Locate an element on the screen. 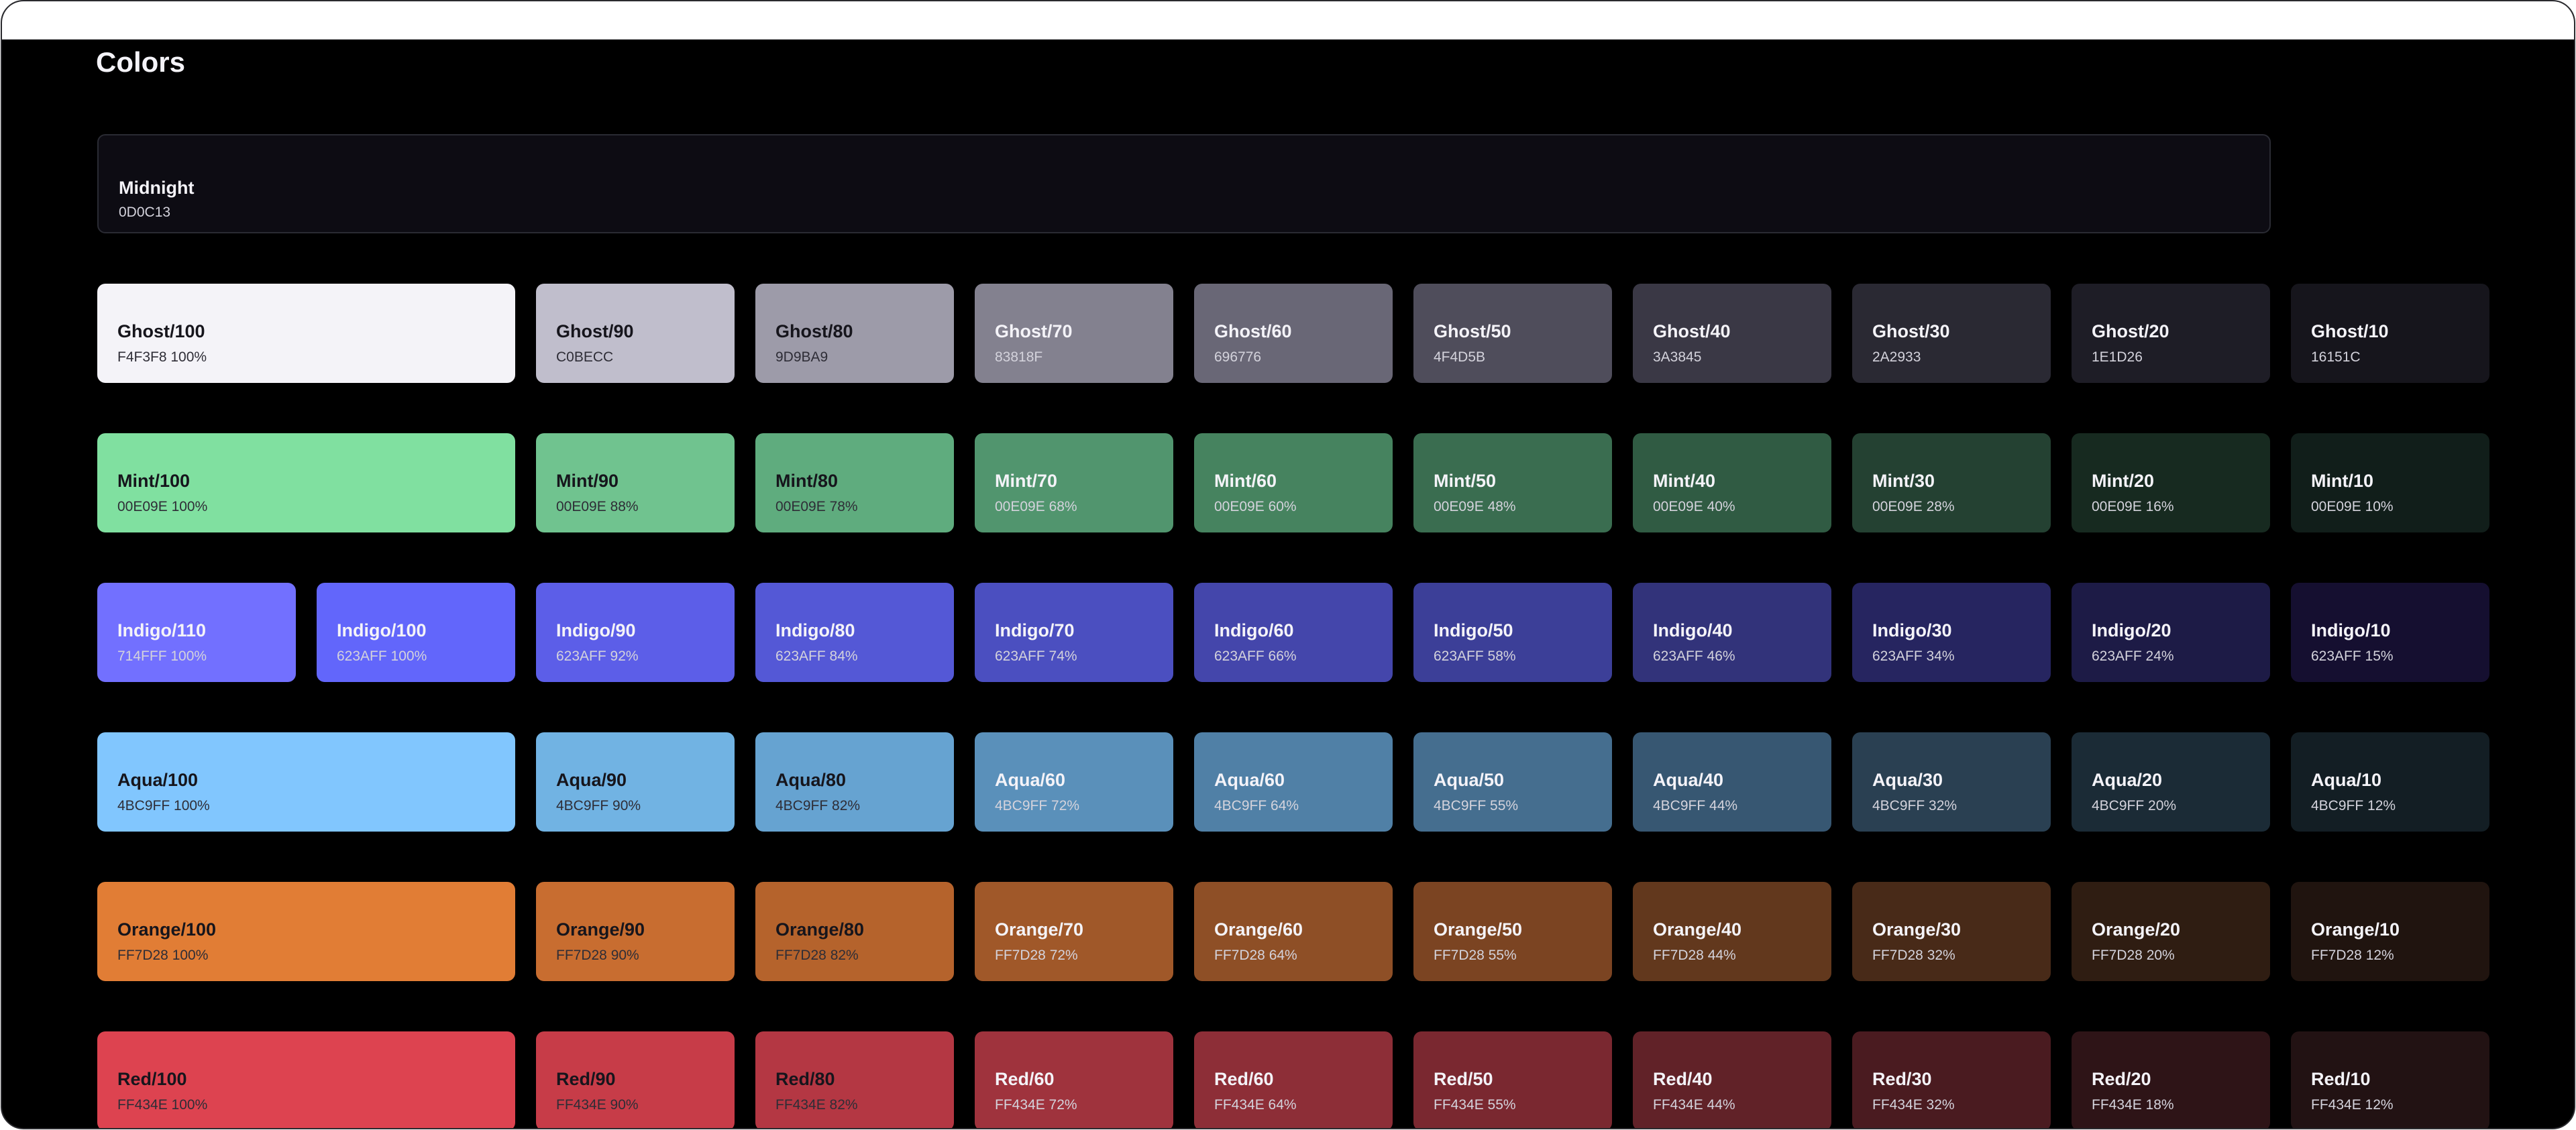  swatch-code: 623AFF 46% is located at coordinates (1694, 656).